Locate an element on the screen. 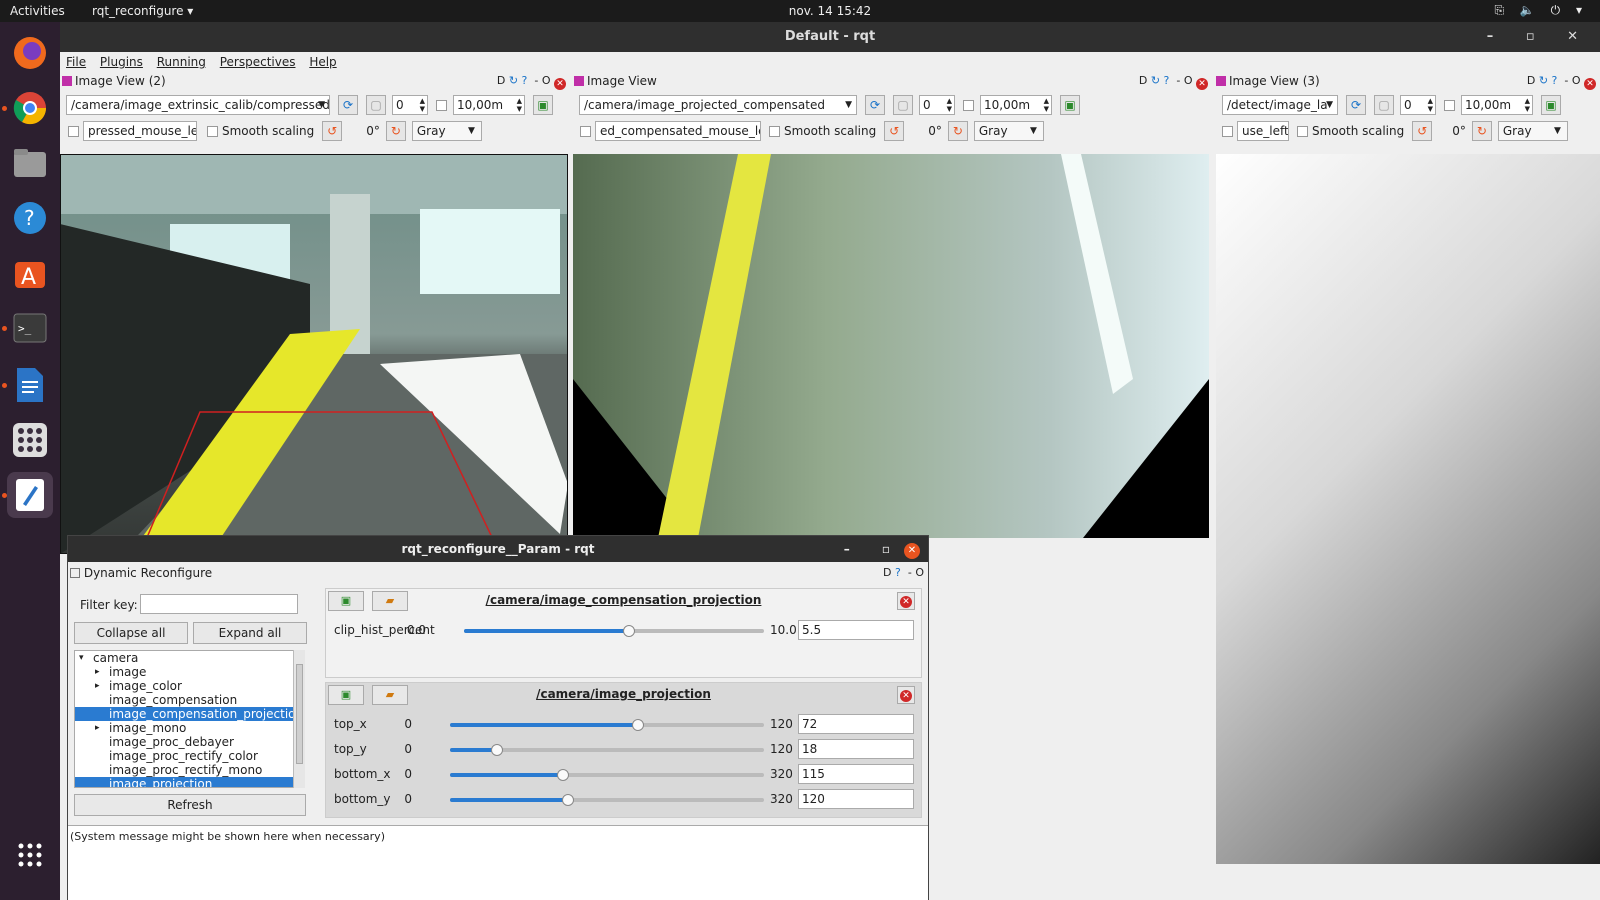 This screenshot has height=900, width=1600. firefox-icon is located at coordinates (30, 53).